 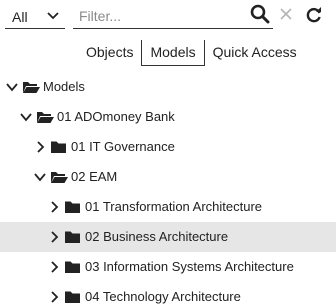 What do you see at coordinates (174, 206) in the screenshot?
I see `tree-item-label: 01 Transformation Architecture` at bounding box center [174, 206].